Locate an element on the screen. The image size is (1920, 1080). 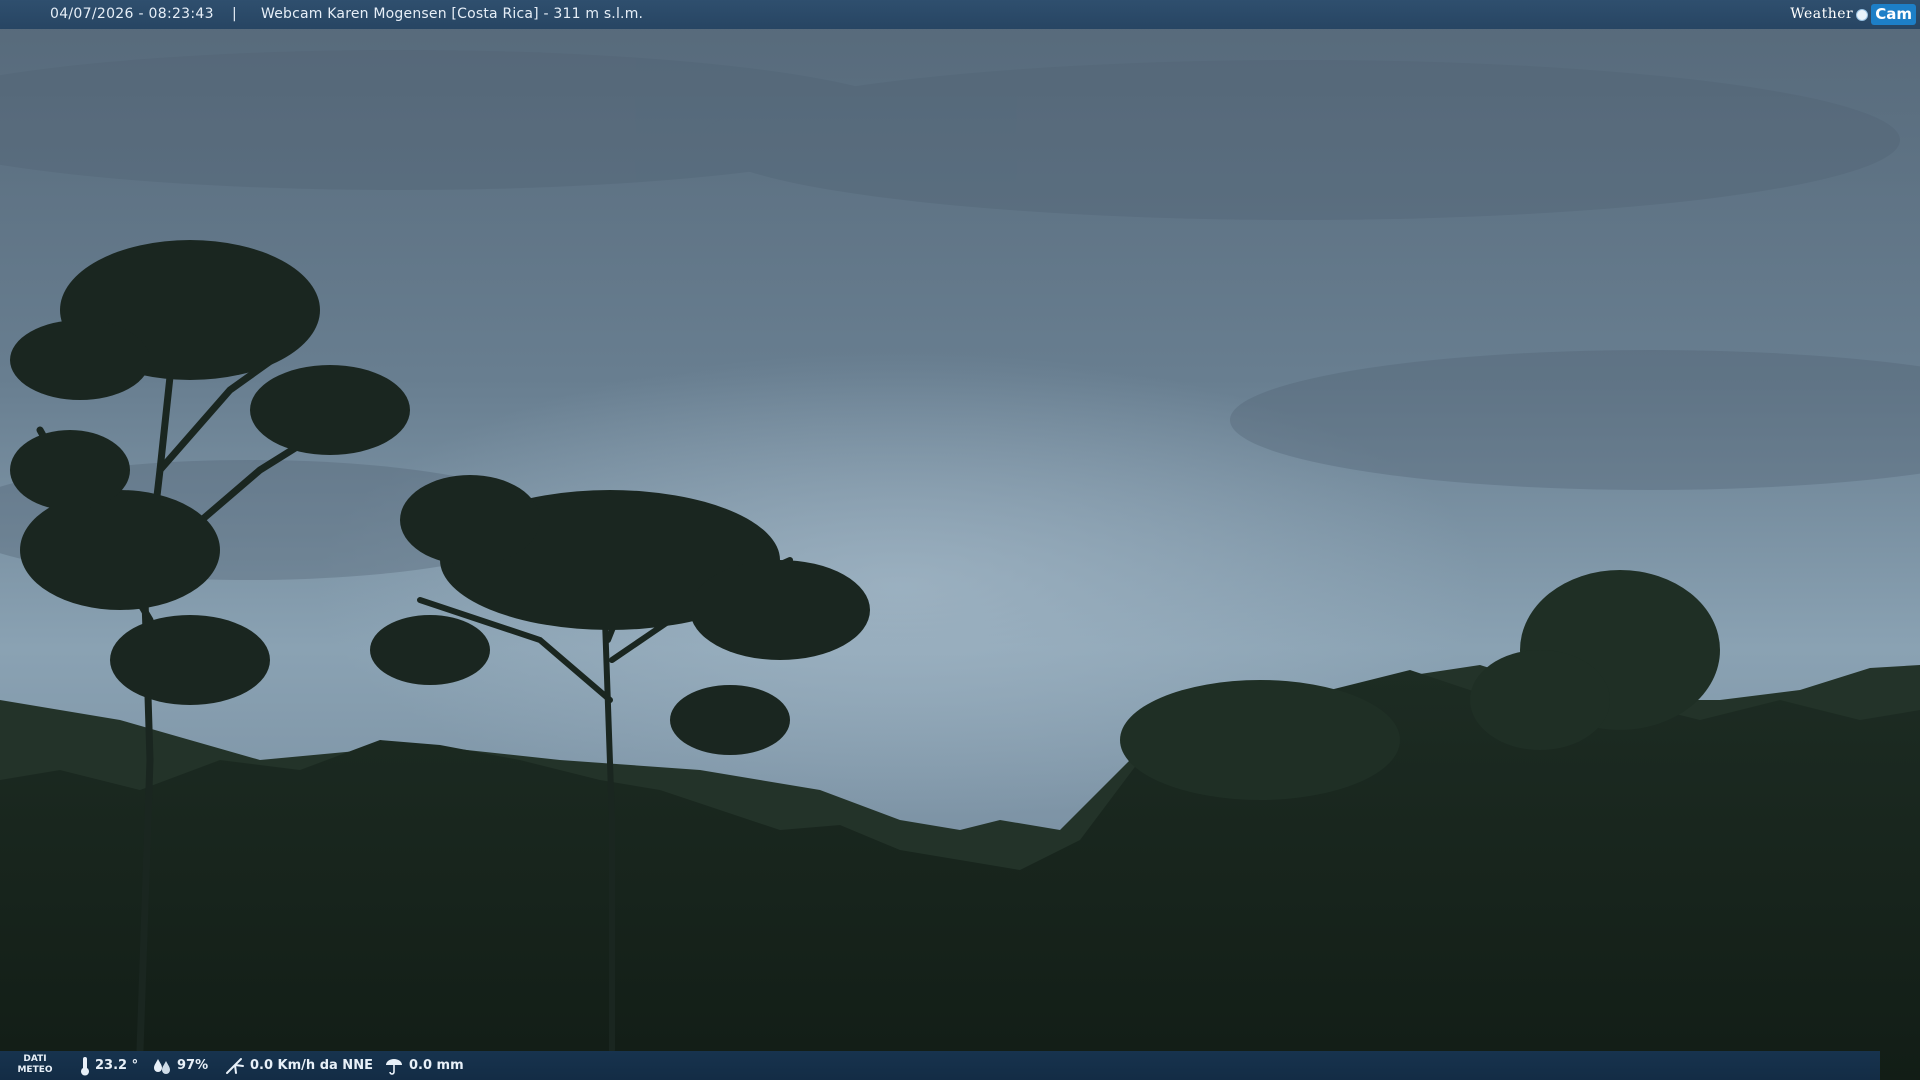
weathercam-logo: Weather Cam is located at coordinates (1853, 14).